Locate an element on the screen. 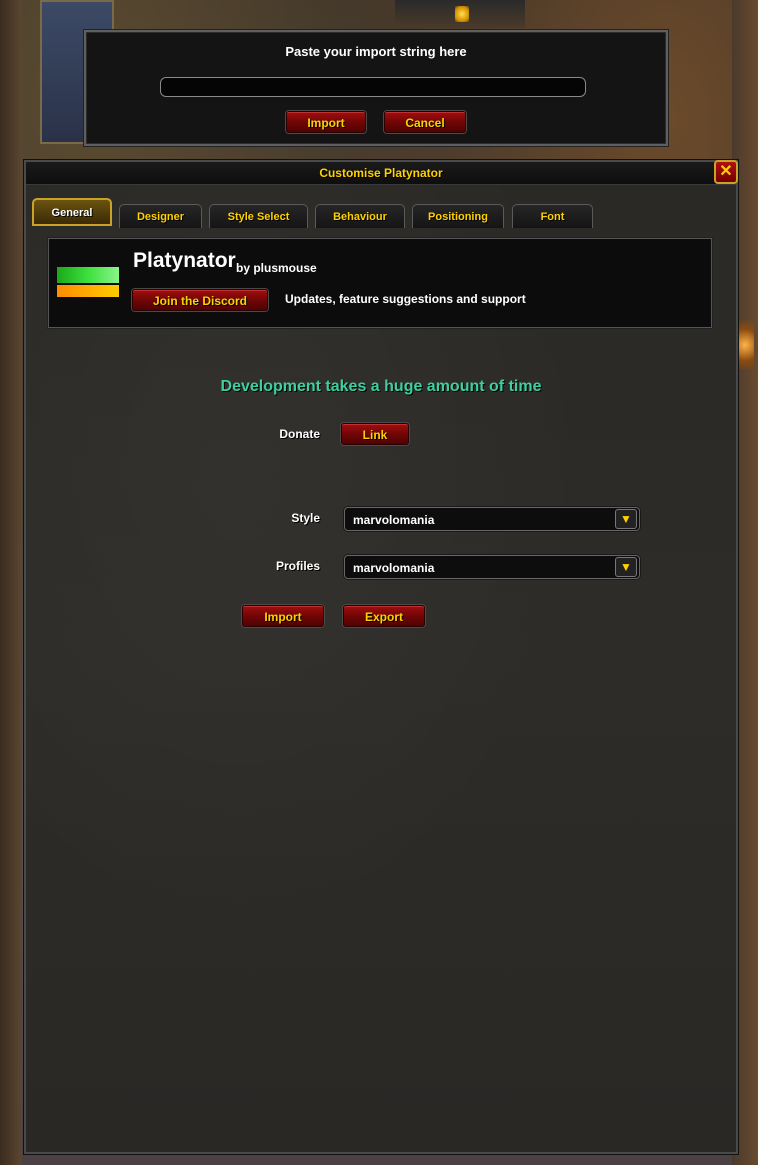 This screenshot has width=758, height=1165. profiles-dropdown-value: marvolomania is located at coordinates (394, 568).